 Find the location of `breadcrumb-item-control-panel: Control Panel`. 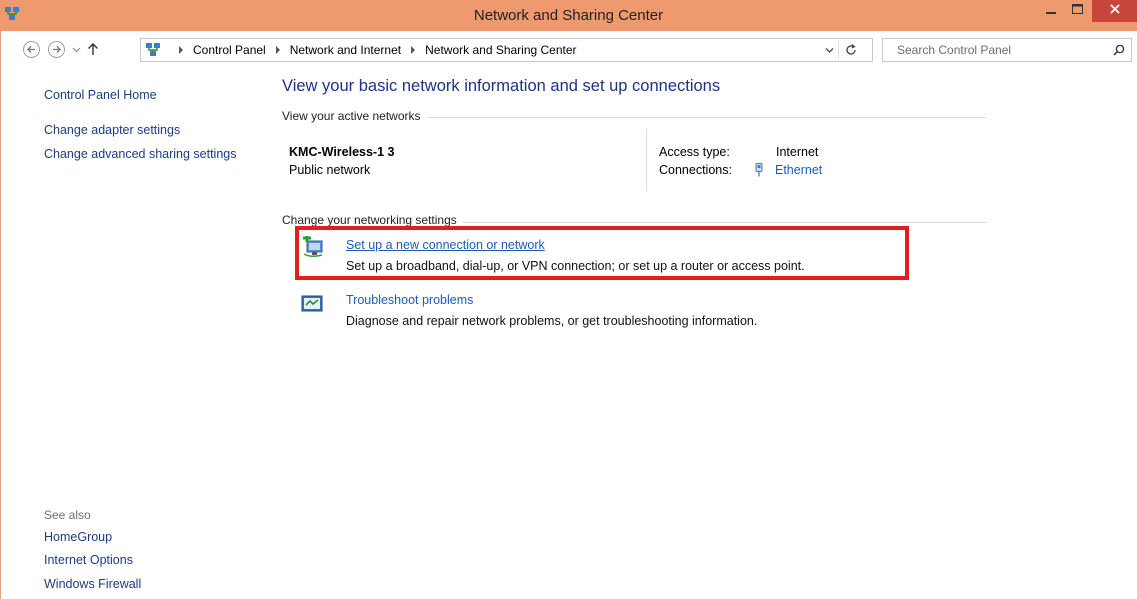

breadcrumb-item-control-panel: Control Panel is located at coordinates (229, 50).